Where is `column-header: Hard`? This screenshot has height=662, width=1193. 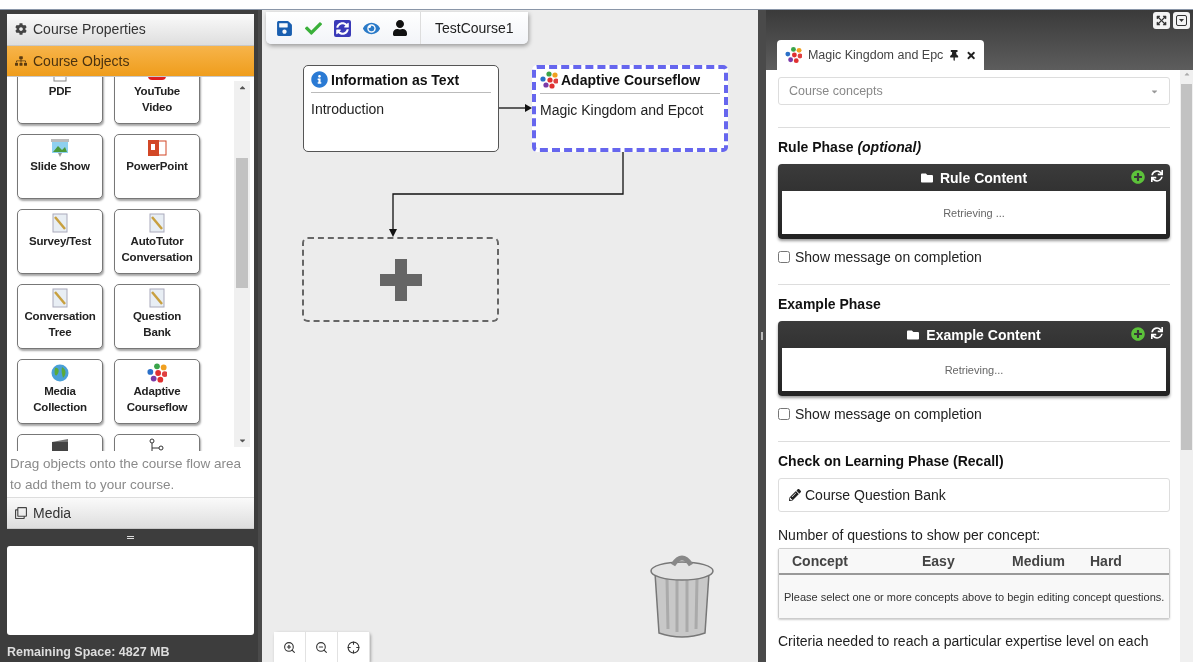 column-header: Hard is located at coordinates (1106, 561).